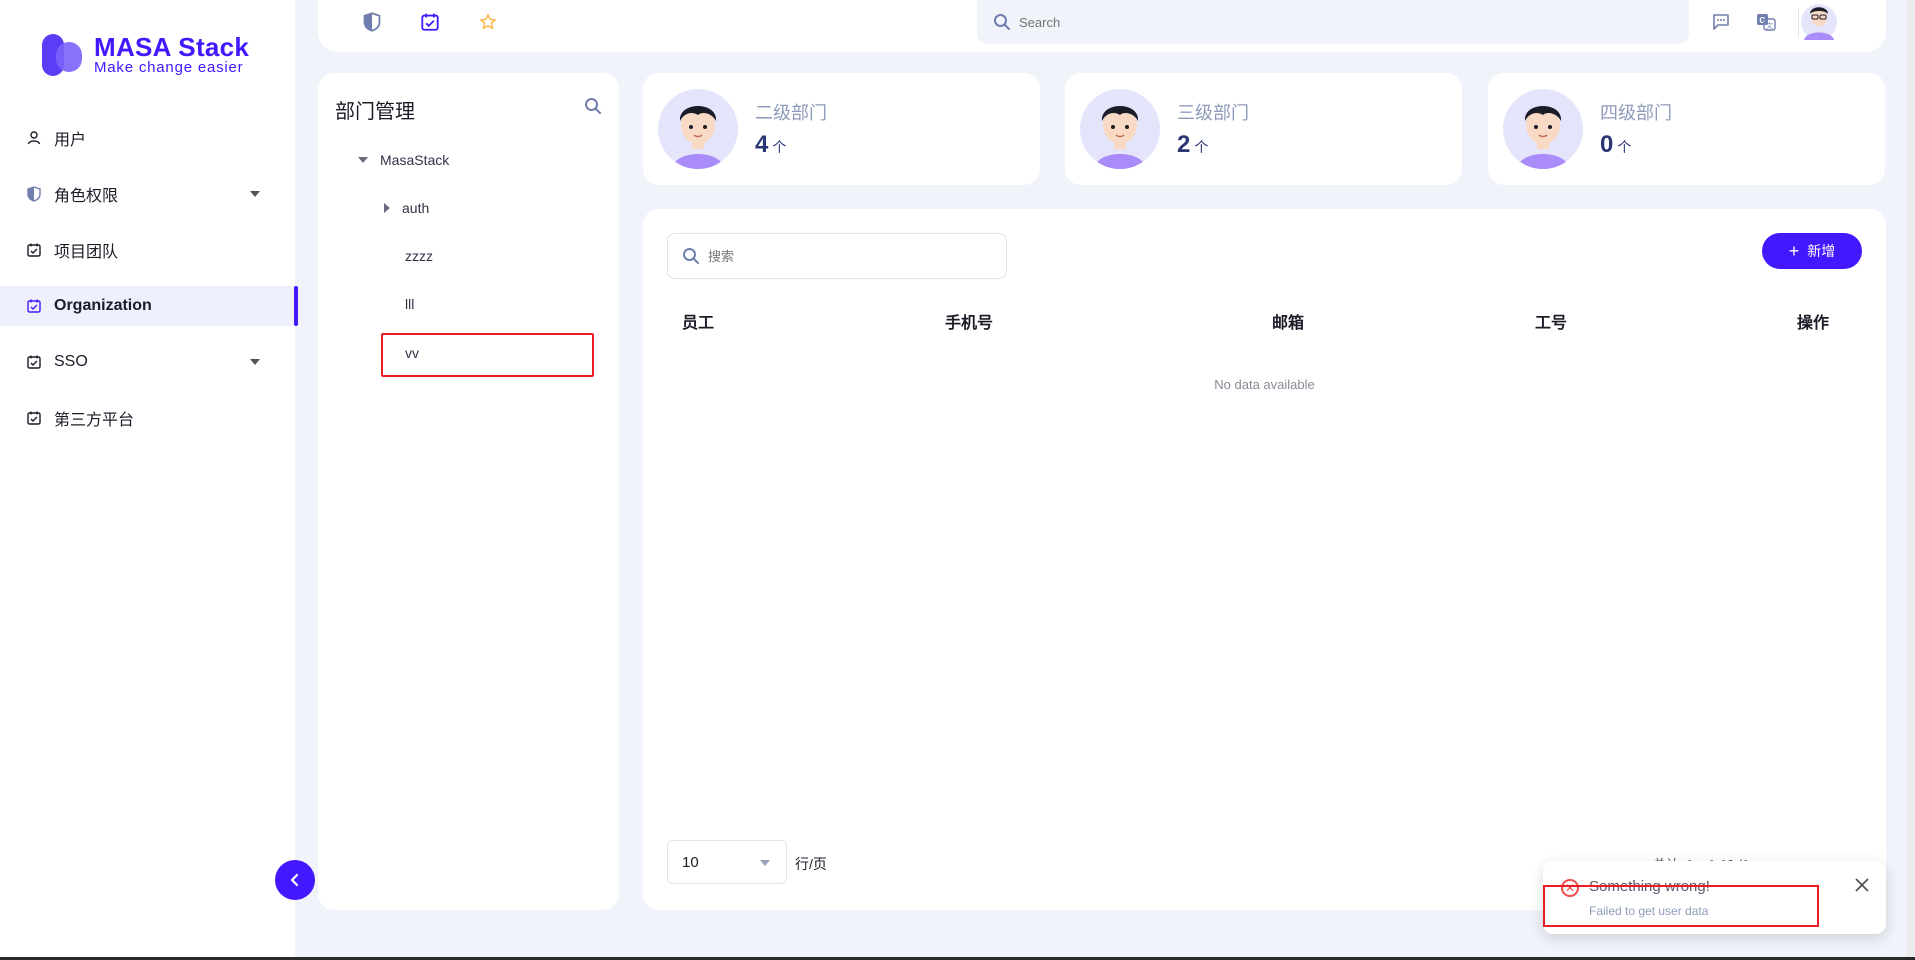 The height and width of the screenshot is (960, 1915). What do you see at coordinates (1794, 251) in the screenshot?
I see `plus-icon: +` at bounding box center [1794, 251].